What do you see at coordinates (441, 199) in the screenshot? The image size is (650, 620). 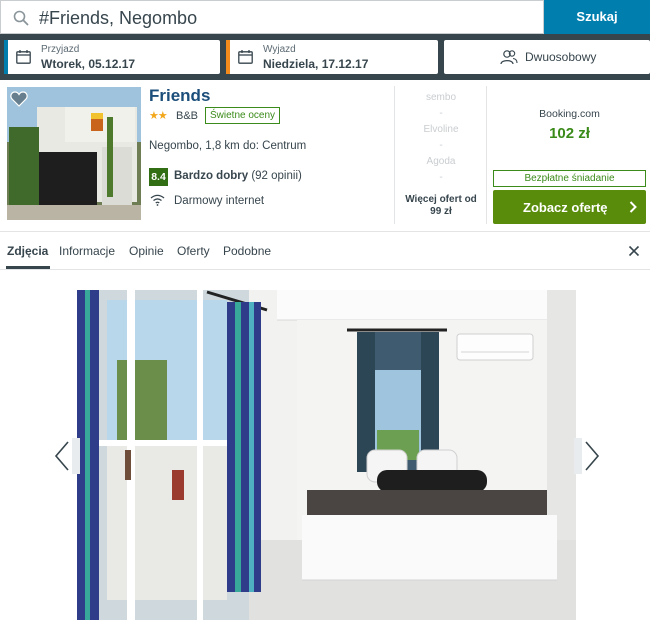 I see `more-deals-line: Więcej ofert od` at bounding box center [441, 199].